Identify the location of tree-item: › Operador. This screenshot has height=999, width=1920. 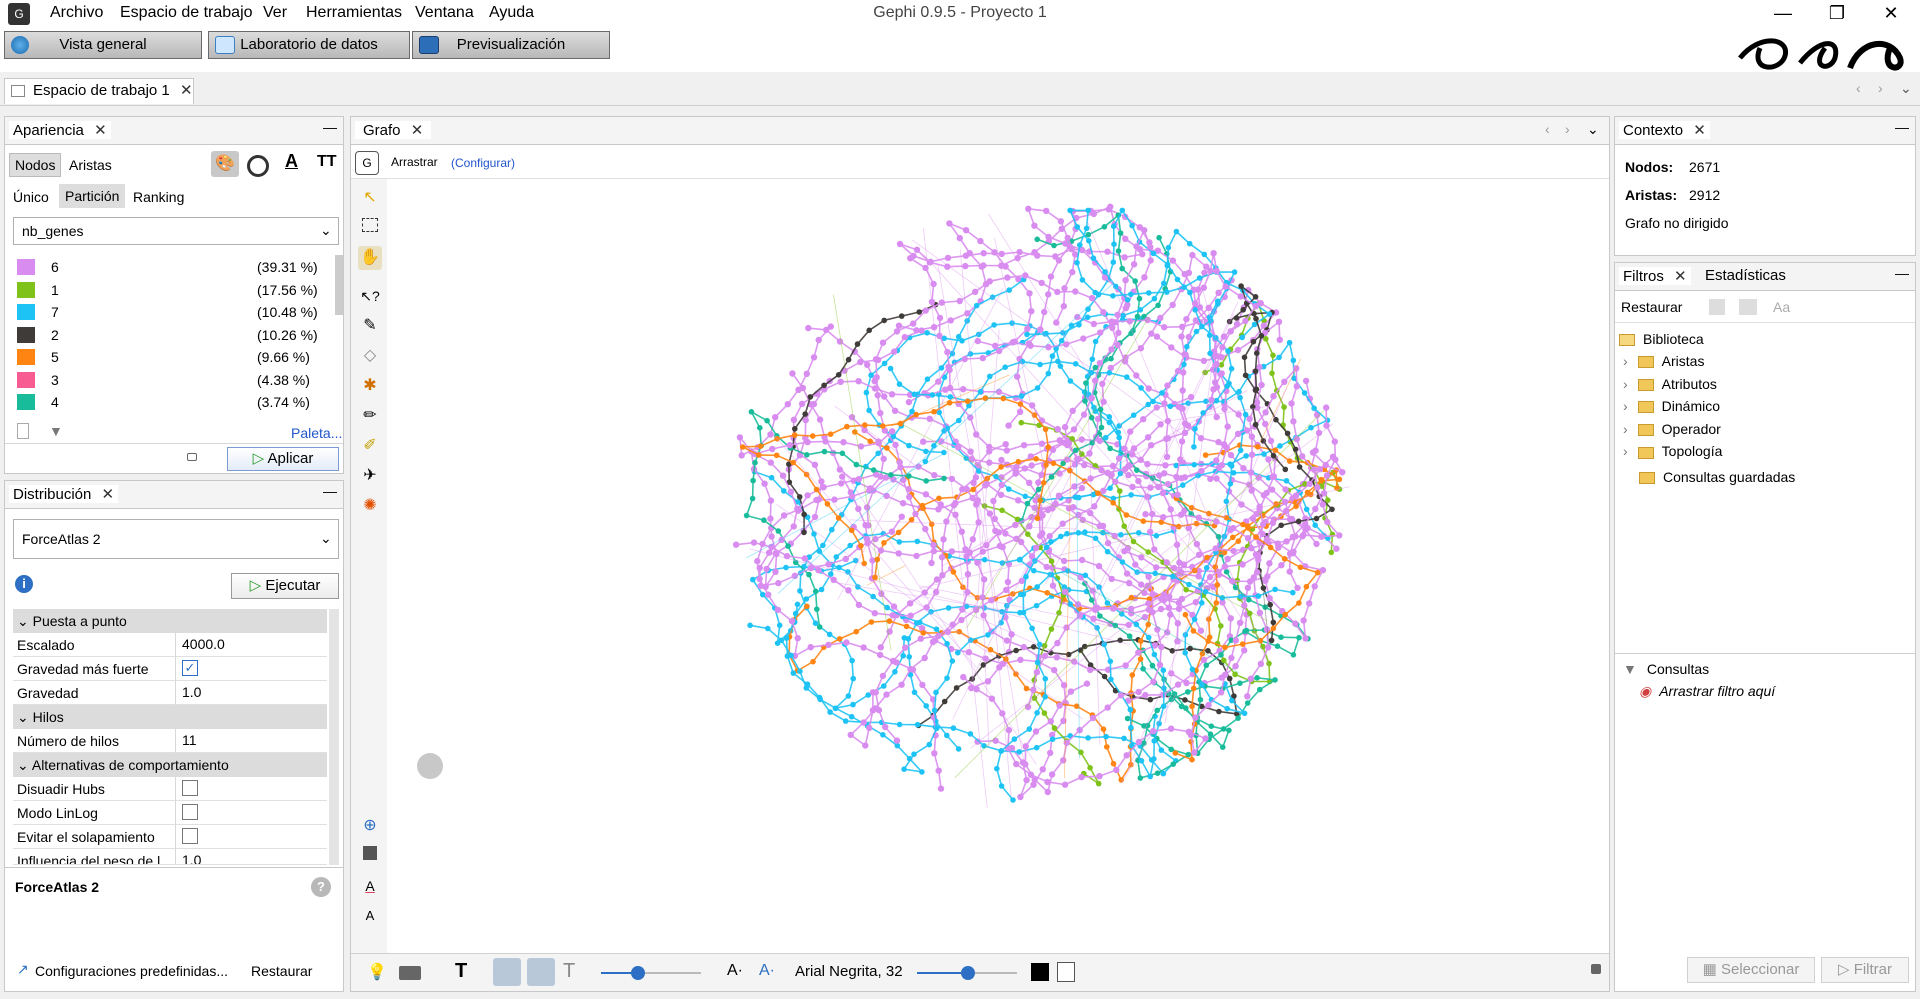
(1672, 429).